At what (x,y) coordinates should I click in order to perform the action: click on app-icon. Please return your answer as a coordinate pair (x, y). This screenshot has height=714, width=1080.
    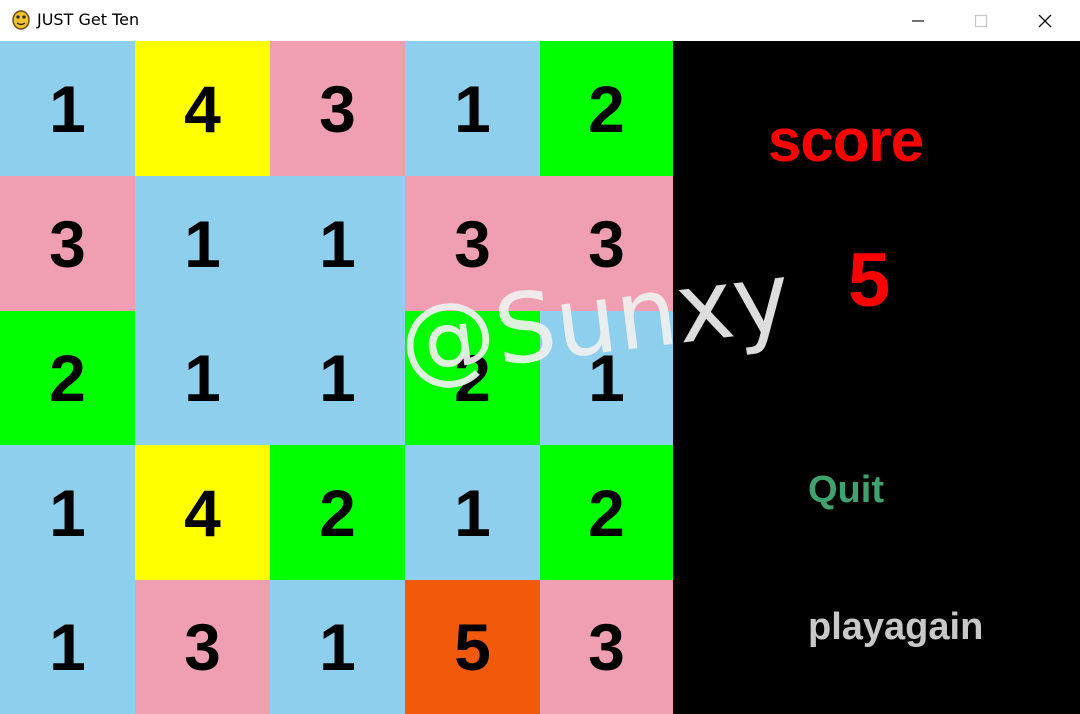
    Looking at the image, I should click on (21, 20).